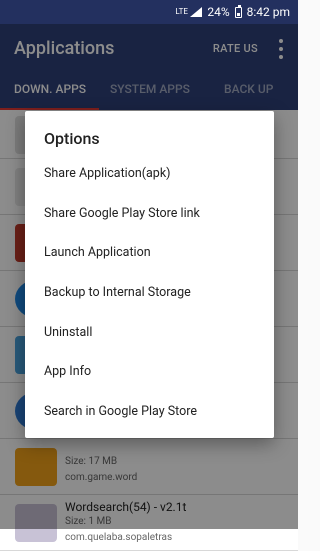 This screenshot has width=320, height=551. What do you see at coordinates (149, 372) in the screenshot?
I see `option-app-info: App Info` at bounding box center [149, 372].